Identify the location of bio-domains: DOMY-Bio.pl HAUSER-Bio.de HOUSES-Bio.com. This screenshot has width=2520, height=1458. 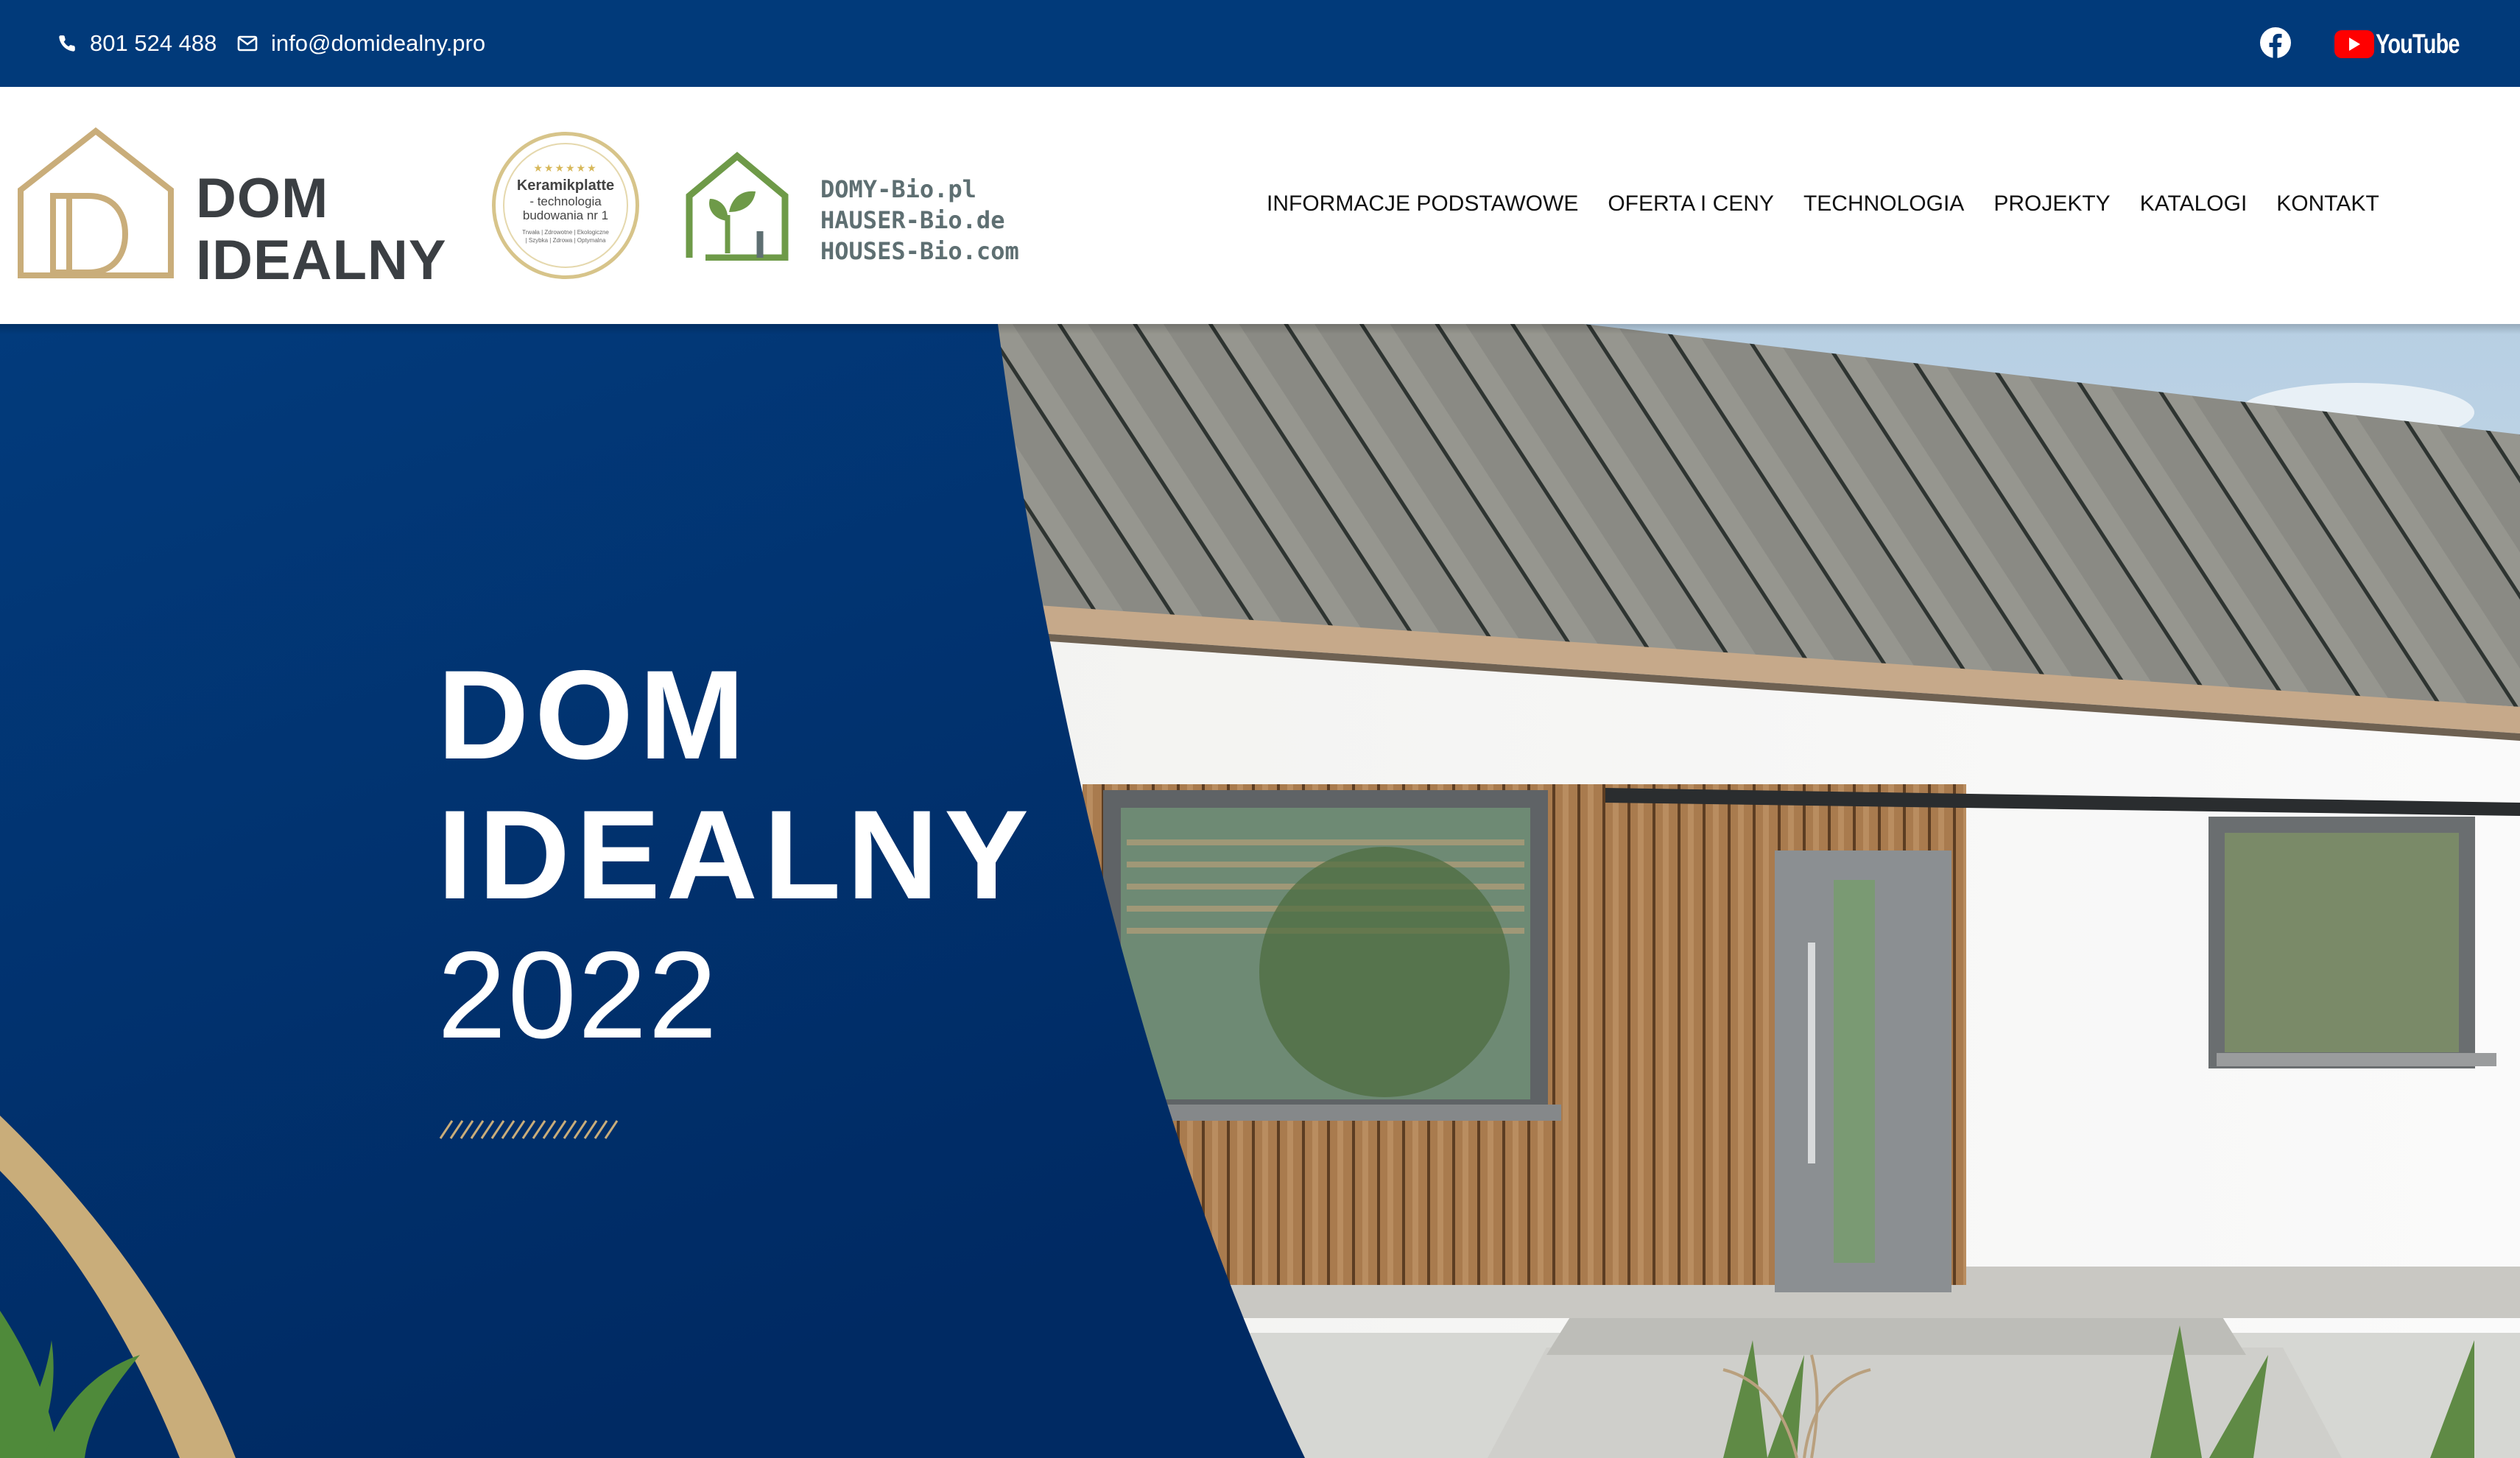
(919, 220).